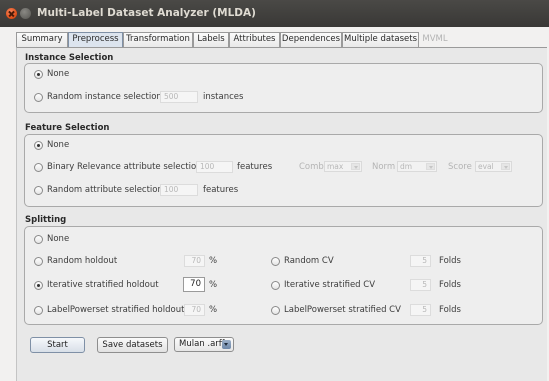 This screenshot has width=549, height=381. I want to click on norm-value: dm, so click(406, 166).